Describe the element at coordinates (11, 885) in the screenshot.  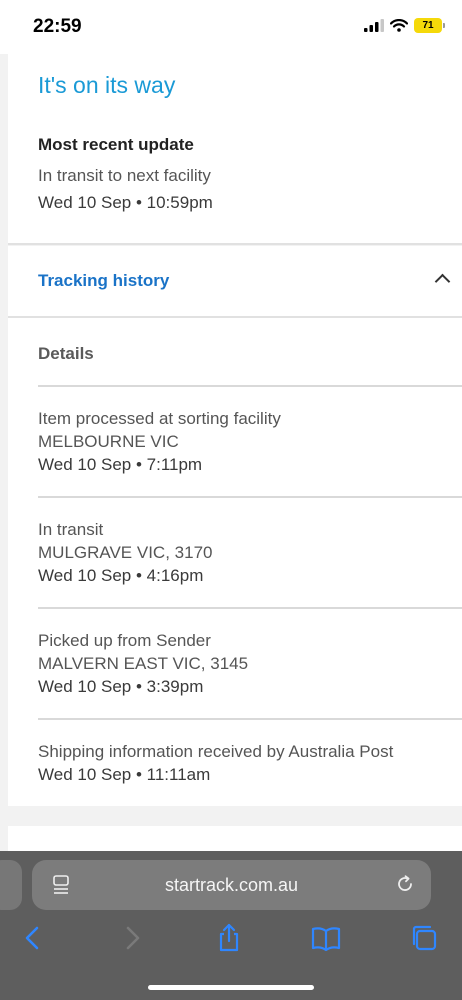
I see `previous-tab-preview` at that location.